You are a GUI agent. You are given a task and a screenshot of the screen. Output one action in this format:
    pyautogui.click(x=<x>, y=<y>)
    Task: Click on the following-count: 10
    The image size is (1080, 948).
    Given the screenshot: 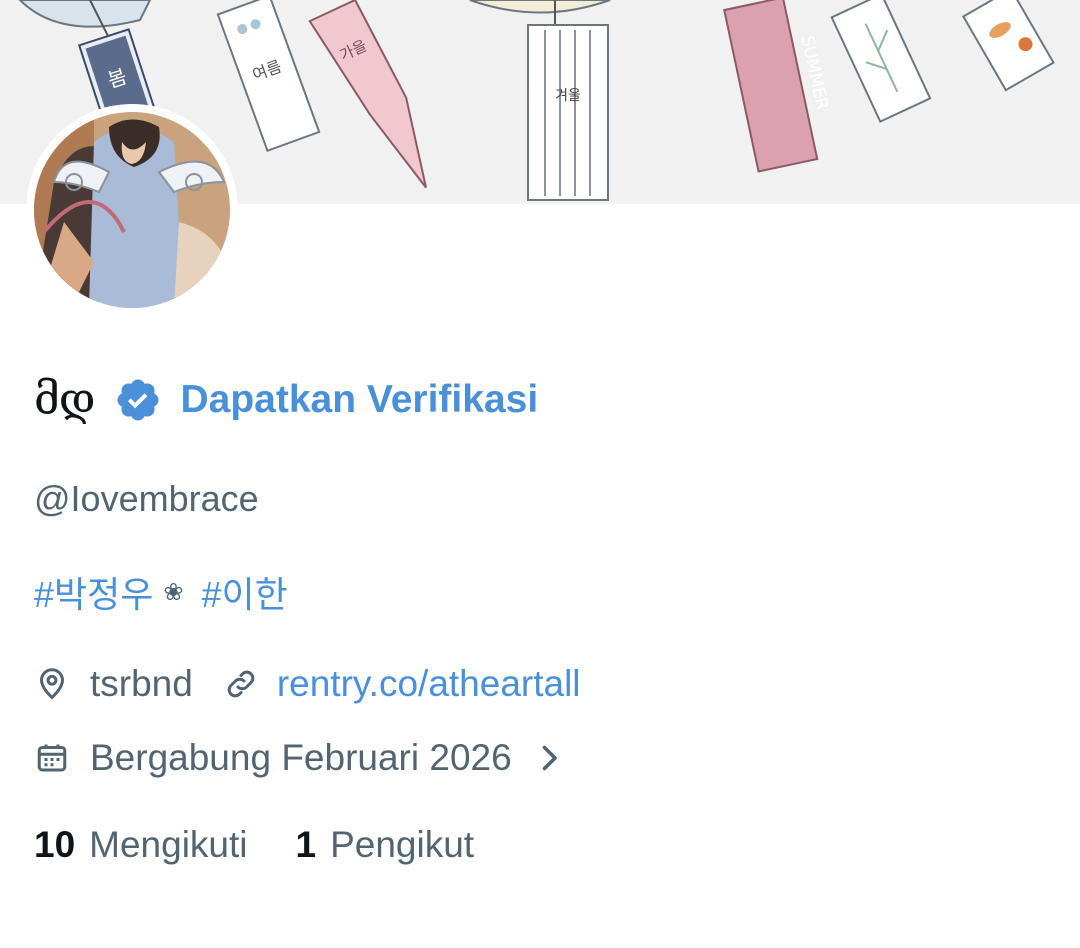 What is the action you would take?
    pyautogui.click(x=55, y=844)
    